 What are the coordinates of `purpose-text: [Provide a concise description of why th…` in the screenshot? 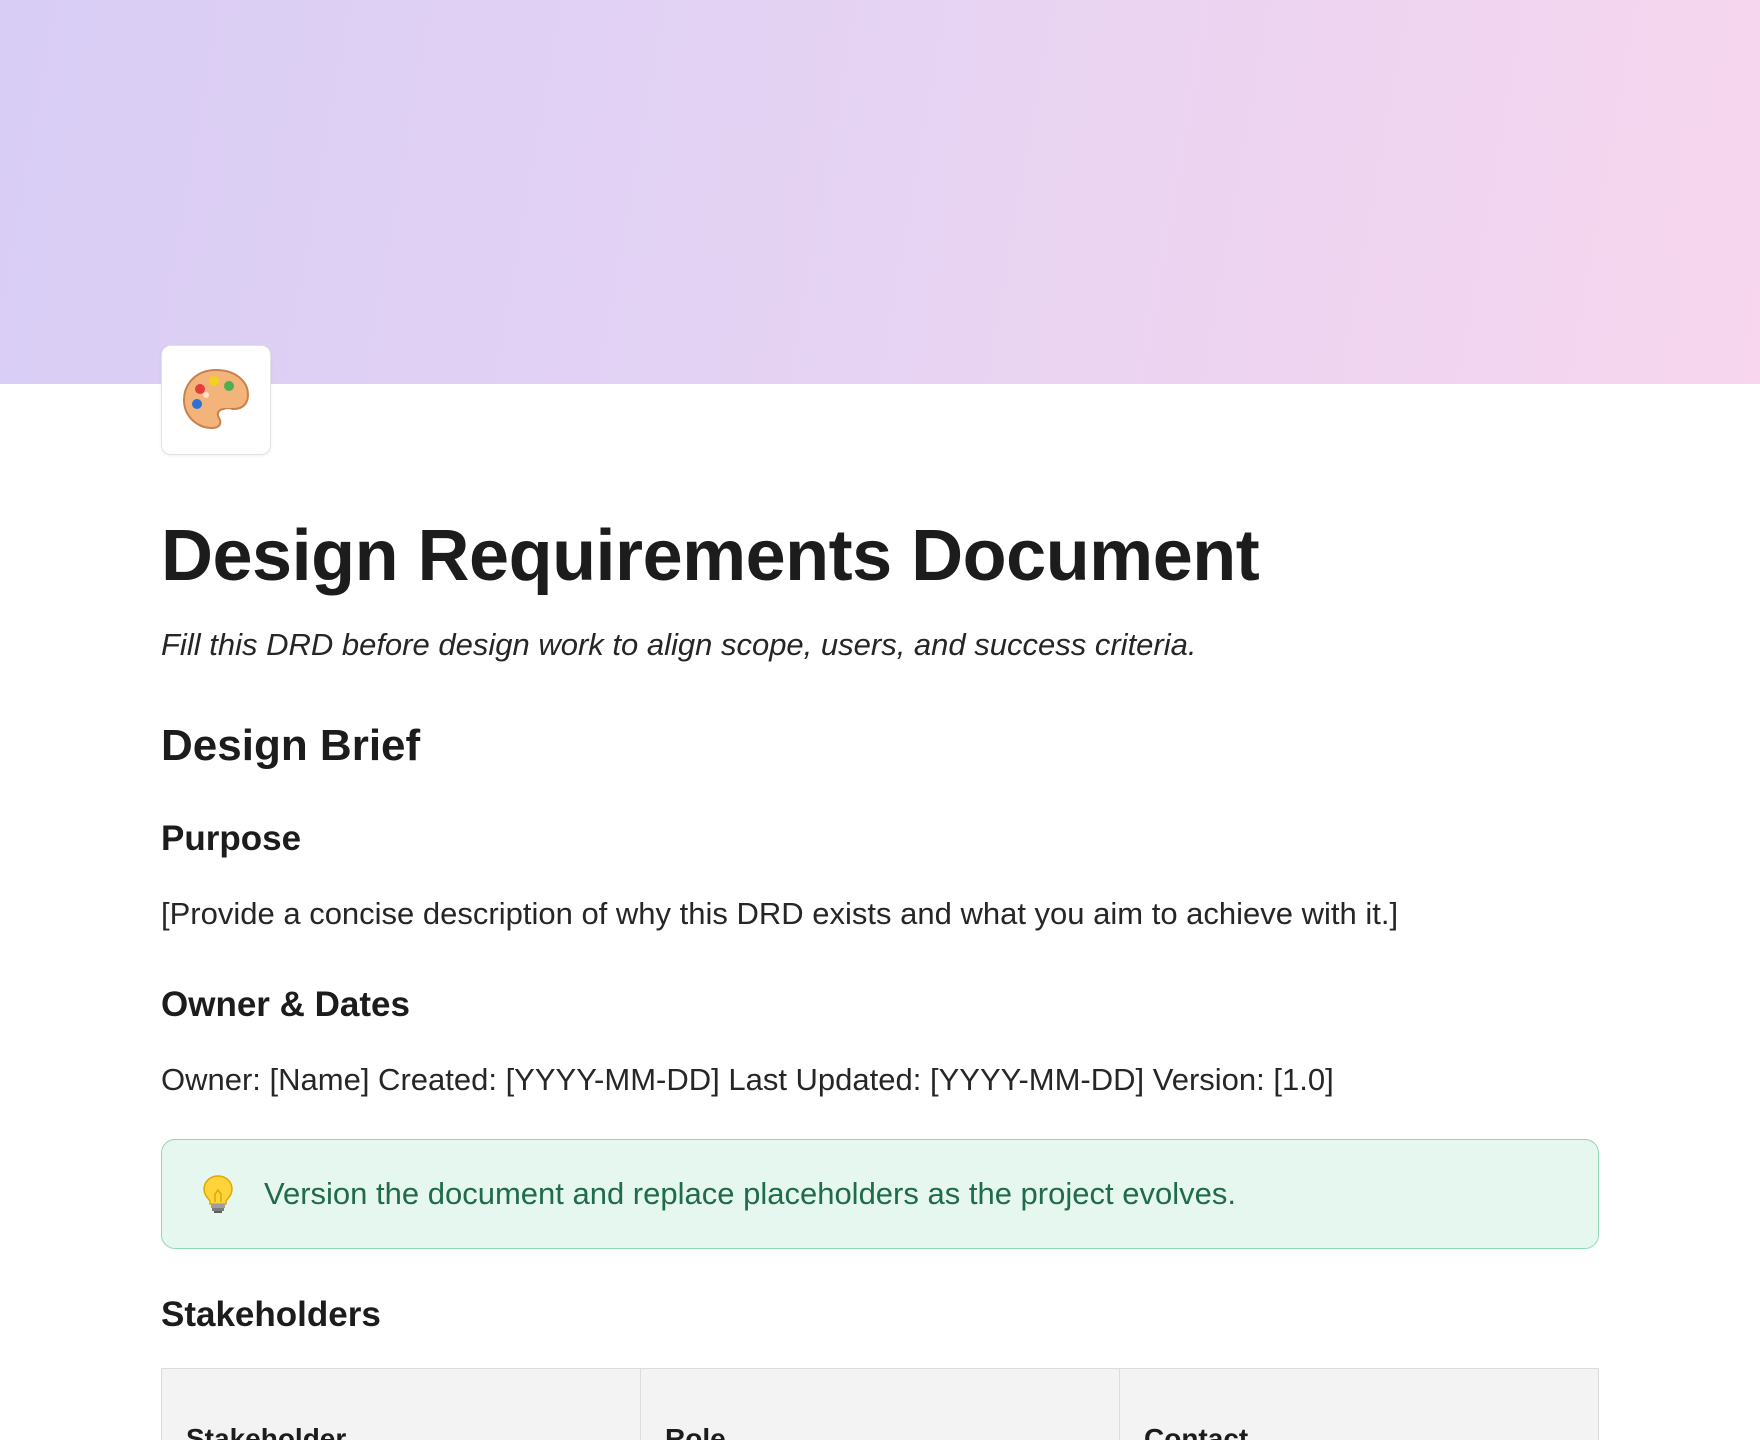 It's located at (779, 914).